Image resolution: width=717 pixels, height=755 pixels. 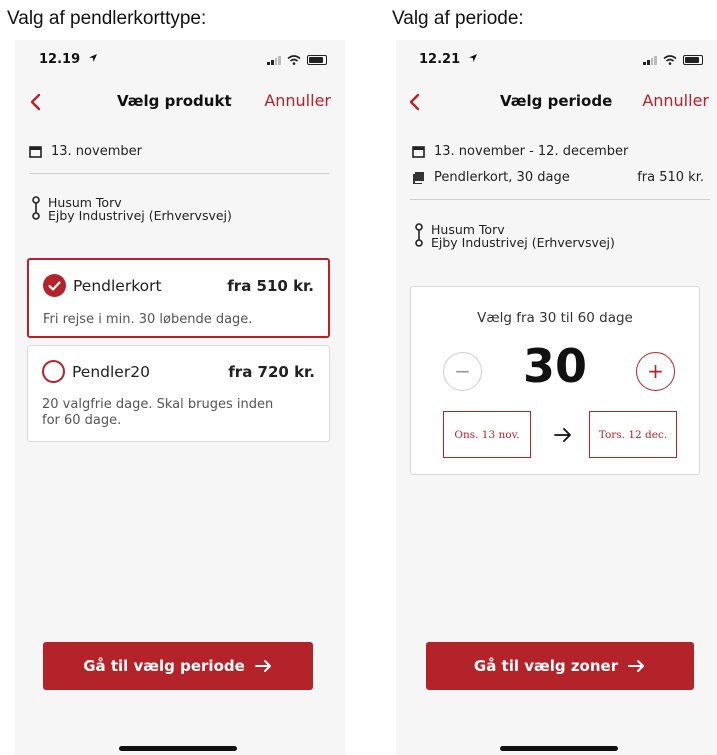 I want to click on go-to-zones-button: Gå til vælg zoner, so click(x=560, y=666).